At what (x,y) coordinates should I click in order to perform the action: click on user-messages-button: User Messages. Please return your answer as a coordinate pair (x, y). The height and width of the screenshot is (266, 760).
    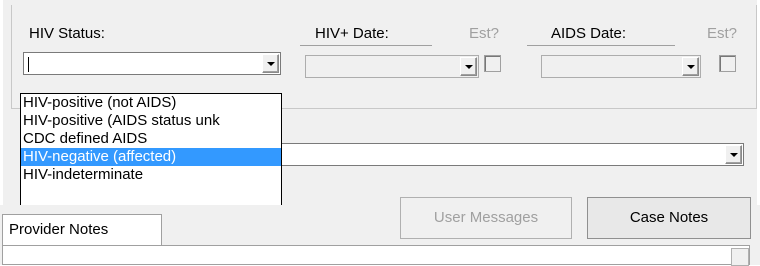
    Looking at the image, I should click on (486, 218).